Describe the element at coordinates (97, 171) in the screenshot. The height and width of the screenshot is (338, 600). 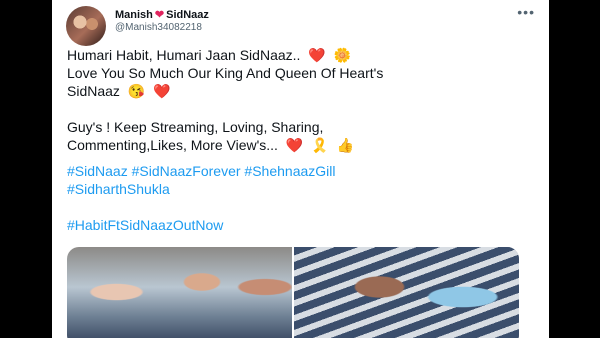
I see `hashtag-link: #SidNaaz` at that location.